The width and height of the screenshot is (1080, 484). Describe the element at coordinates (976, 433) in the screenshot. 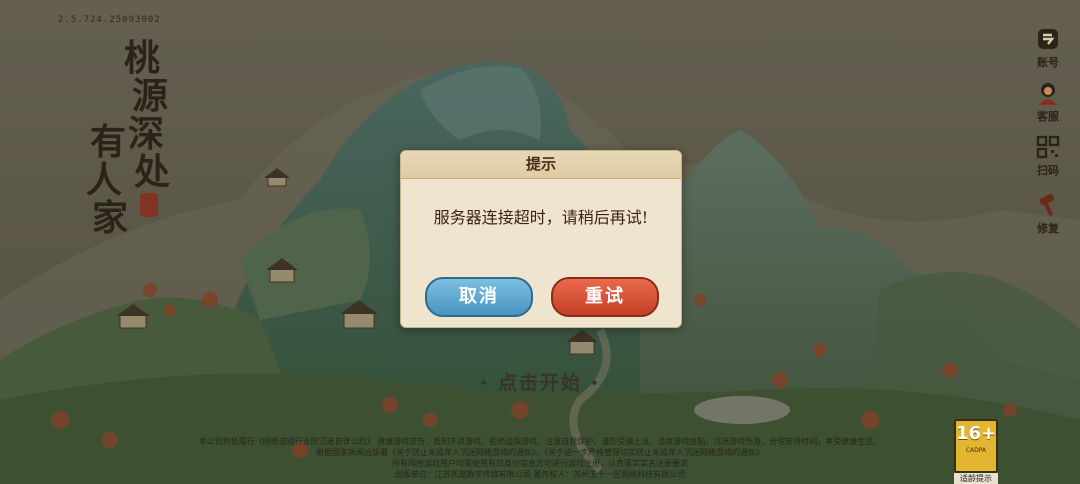

I see `age-rating-number: 16+` at that location.